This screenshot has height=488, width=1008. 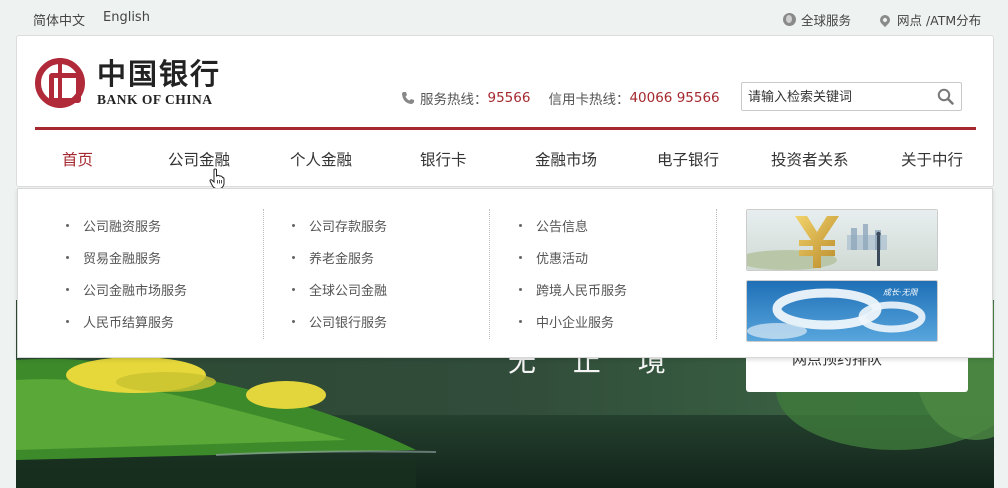 I want to click on dropdown-column-2: 公司存款服务 养老金服务 全球公司金融 公司银行服务, so click(x=339, y=274).